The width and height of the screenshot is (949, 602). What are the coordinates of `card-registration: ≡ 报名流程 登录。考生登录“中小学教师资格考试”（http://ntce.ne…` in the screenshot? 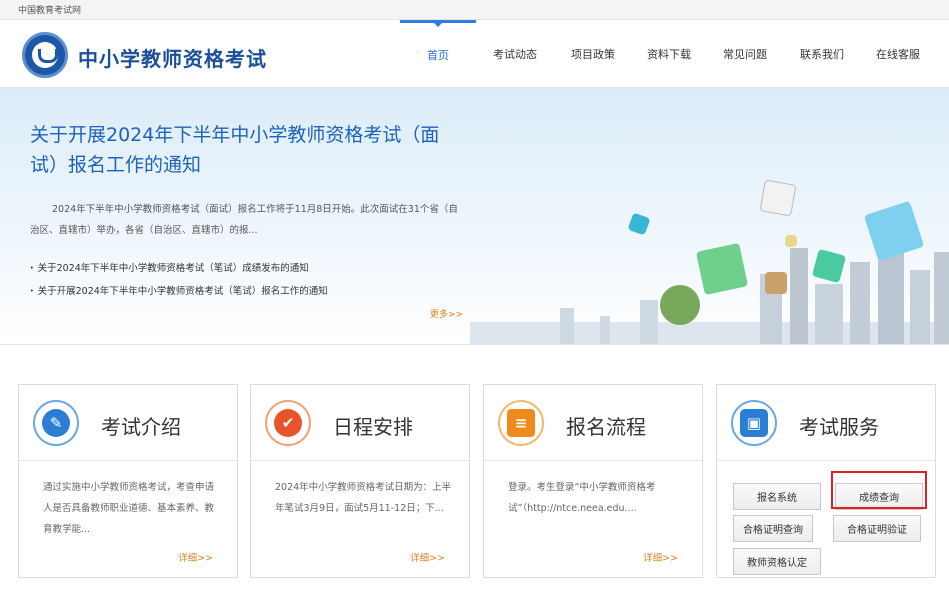 It's located at (593, 481).